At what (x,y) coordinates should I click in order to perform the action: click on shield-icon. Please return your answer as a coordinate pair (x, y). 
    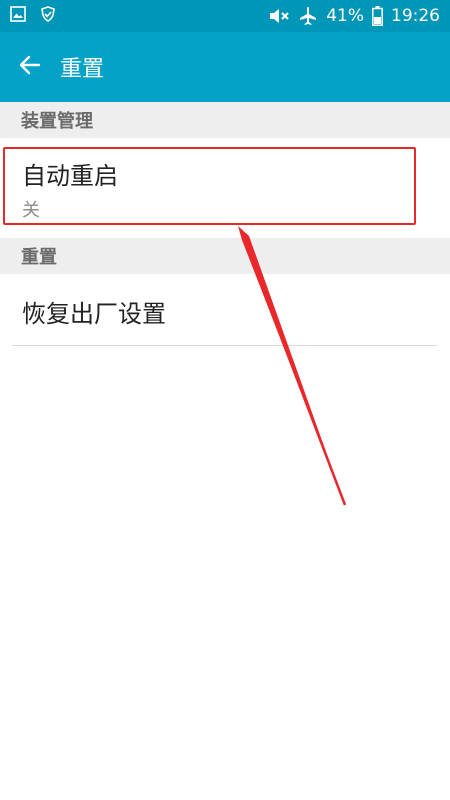
    Looking at the image, I should click on (48, 16).